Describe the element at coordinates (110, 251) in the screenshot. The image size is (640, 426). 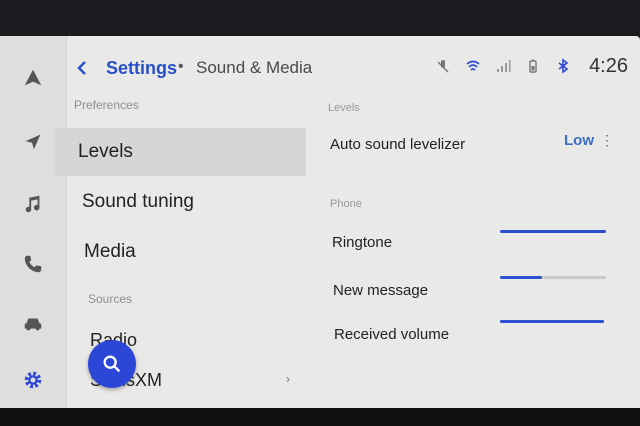
I see `menu-item-label: Media` at that location.